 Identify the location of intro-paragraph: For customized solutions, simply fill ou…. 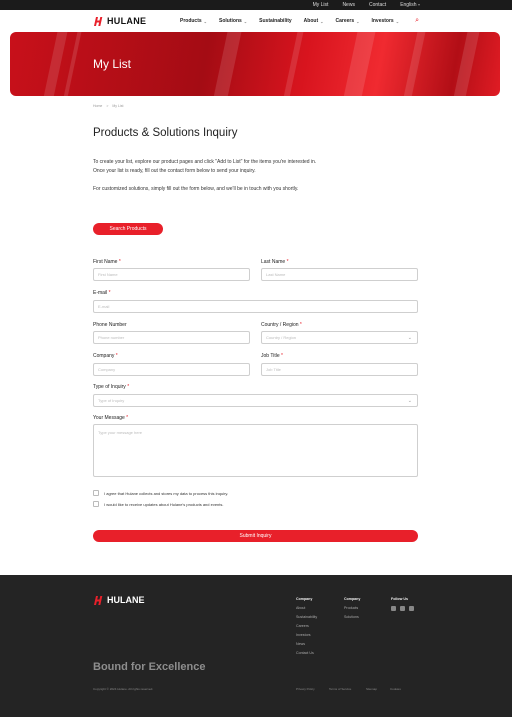
(196, 189).